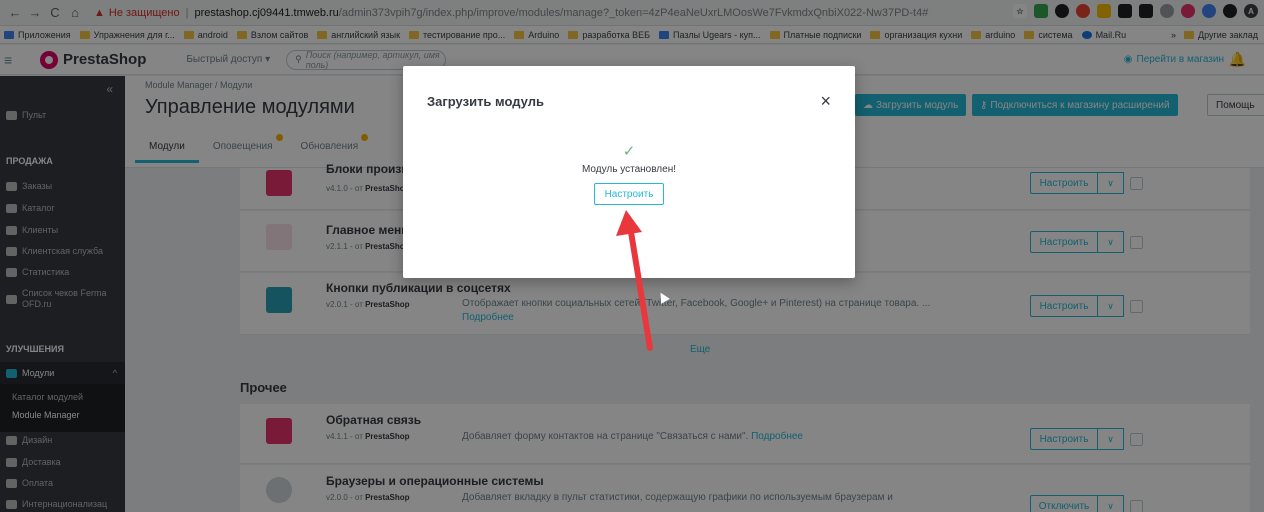 The height and width of the screenshot is (512, 1264). What do you see at coordinates (629, 151) in the screenshot?
I see `check-icon: ✓` at bounding box center [629, 151].